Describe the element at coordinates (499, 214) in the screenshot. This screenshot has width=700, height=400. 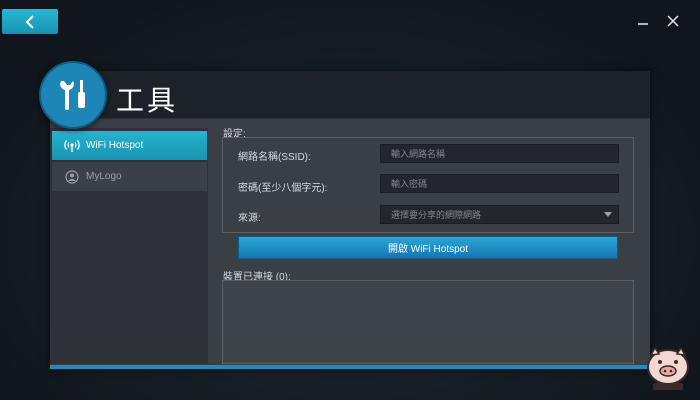
I see `source-select: 選擇要分享的網際網路` at that location.